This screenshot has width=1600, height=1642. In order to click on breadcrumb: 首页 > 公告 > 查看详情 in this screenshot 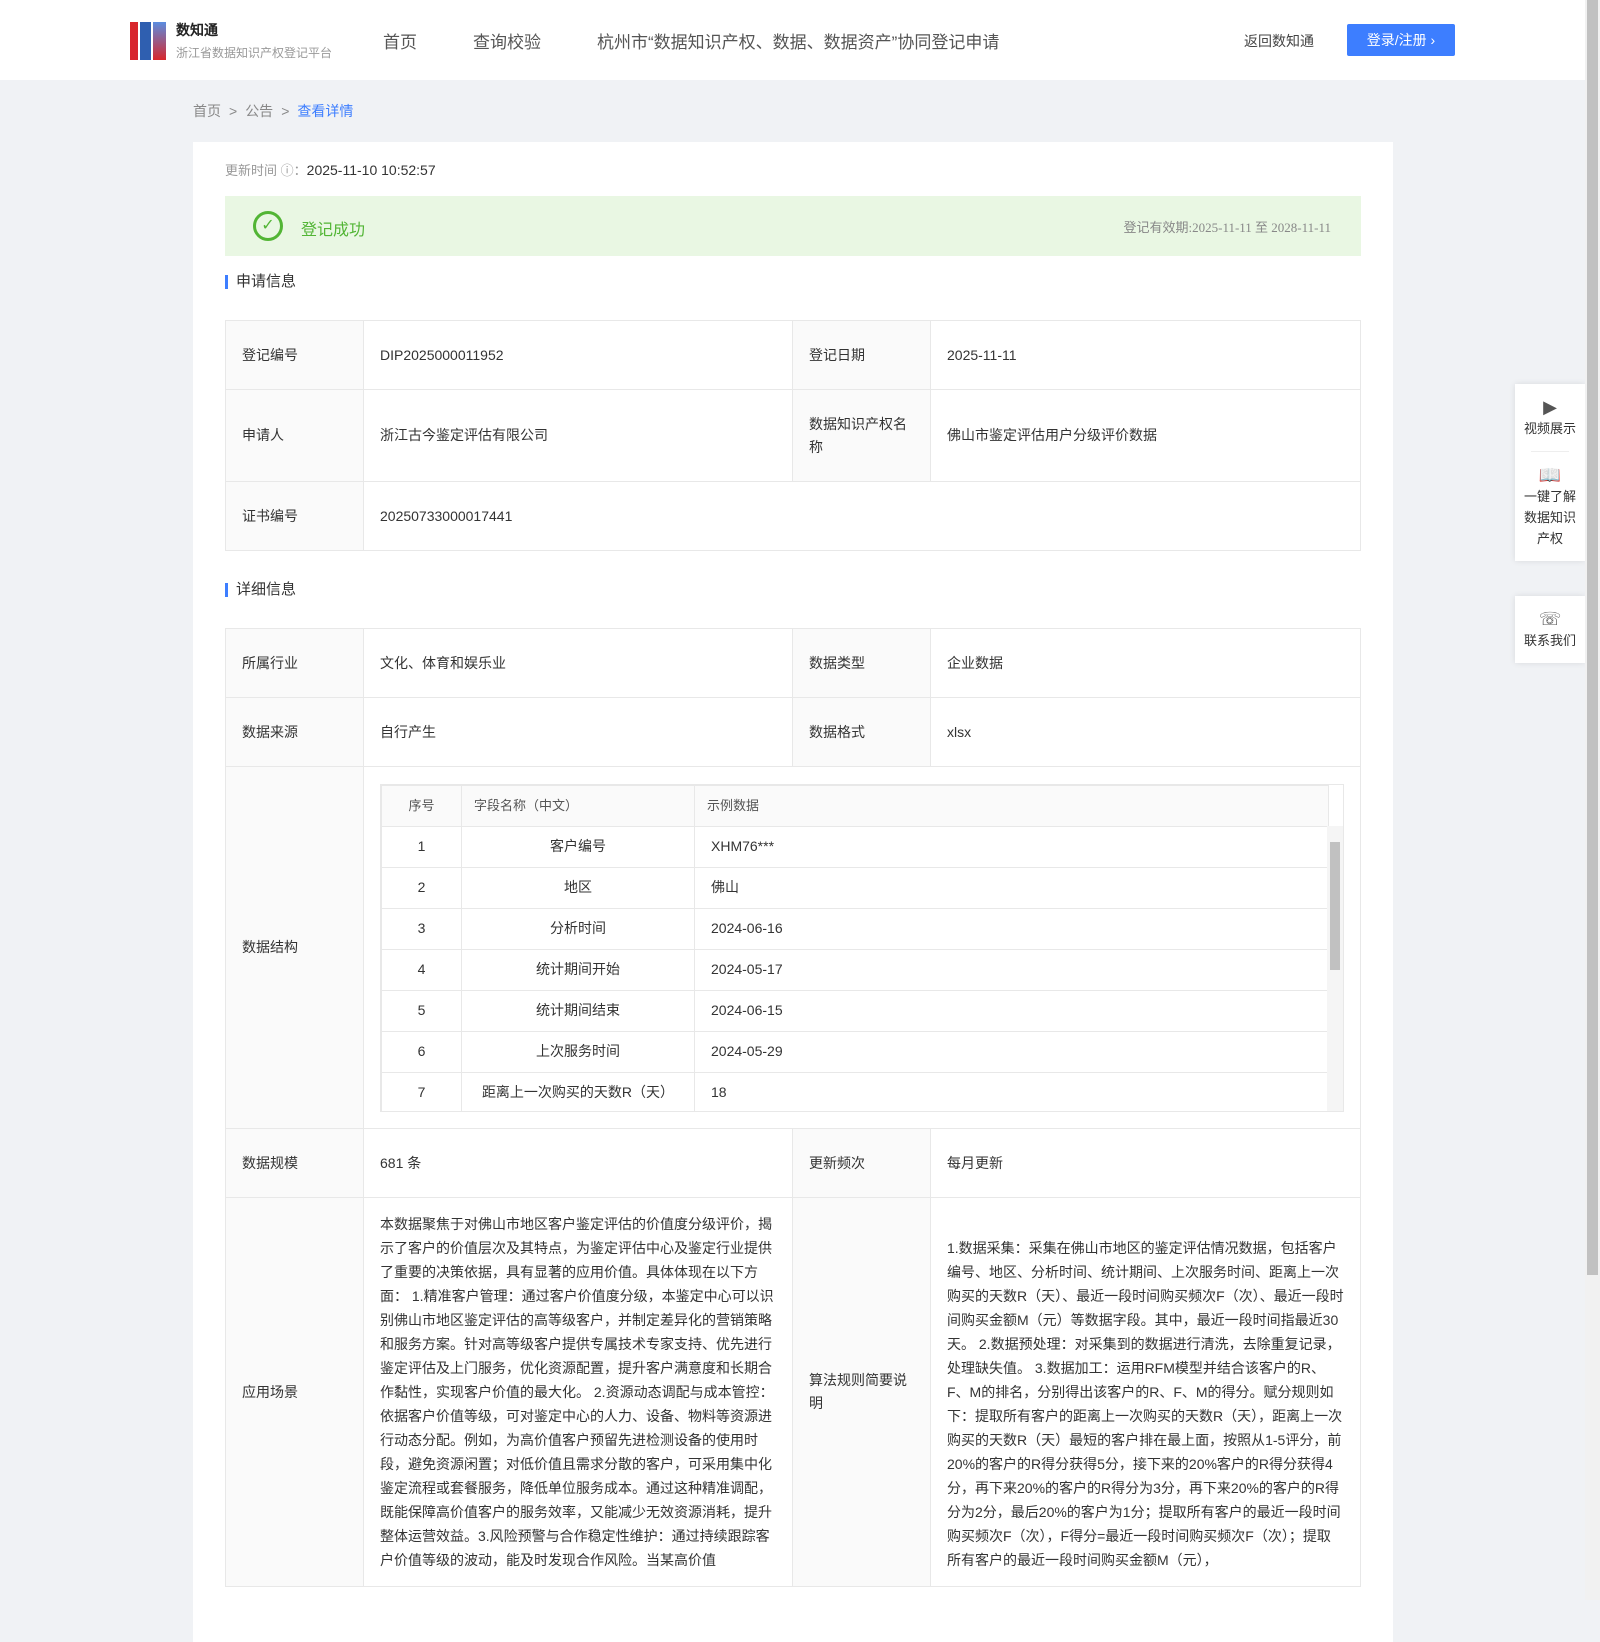, I will do `click(273, 111)`.